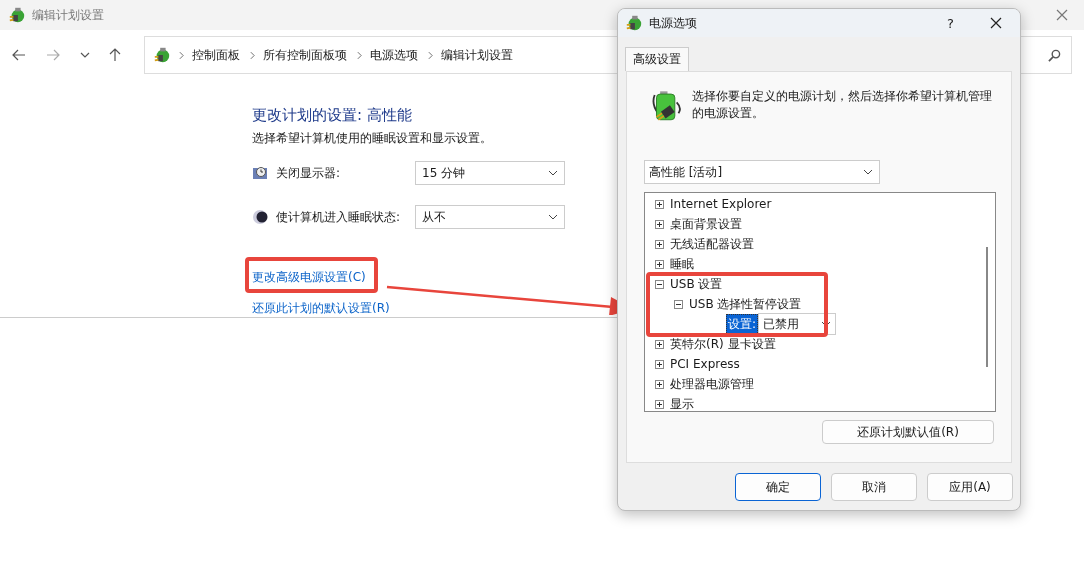  Describe the element at coordinates (712, 384) in the screenshot. I see `tree-item: 处理器电源管理` at that location.